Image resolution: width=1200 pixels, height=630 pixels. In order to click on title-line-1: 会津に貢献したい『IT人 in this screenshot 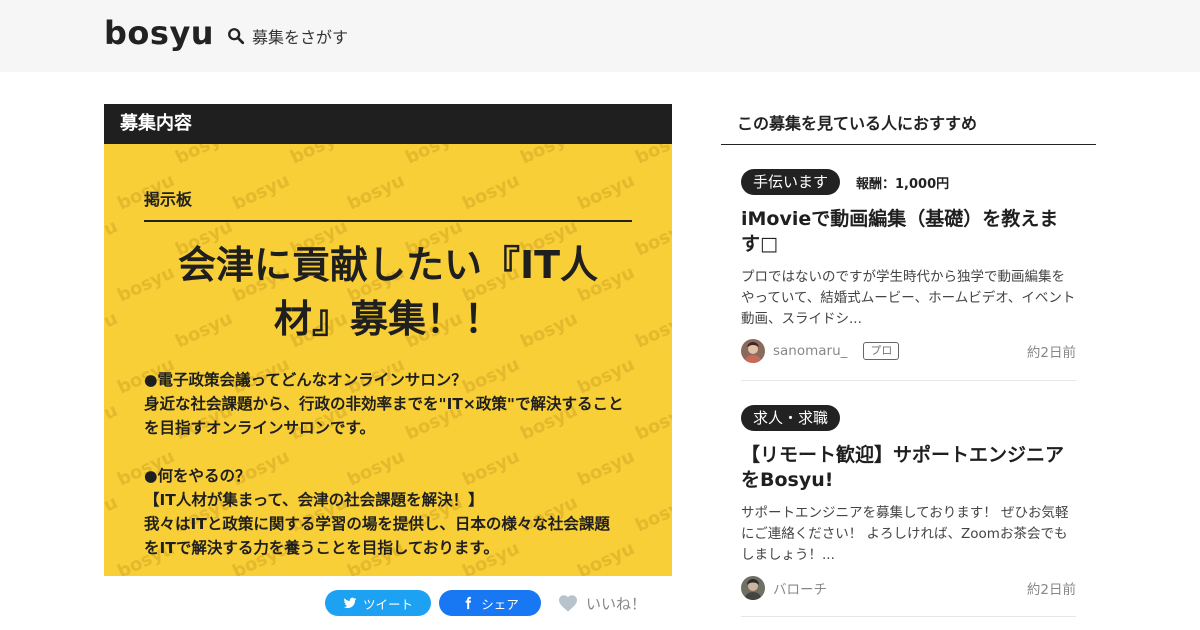, I will do `click(388, 265)`.